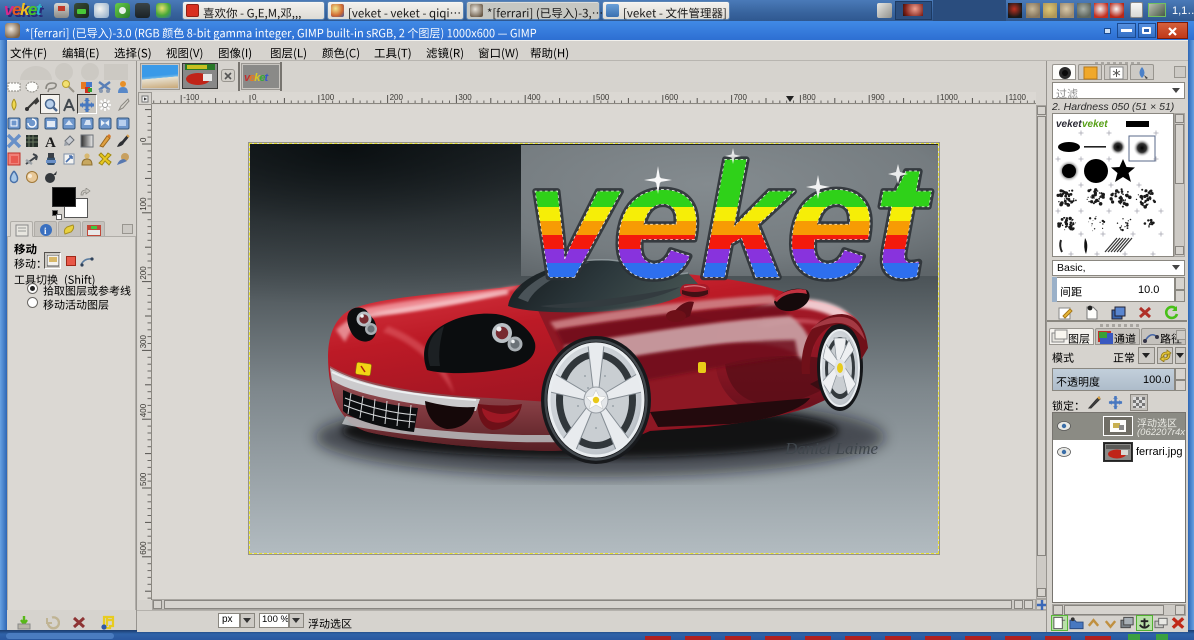  Describe the element at coordinates (143, 204) in the screenshot. I see `svg-text: 100` at that location.